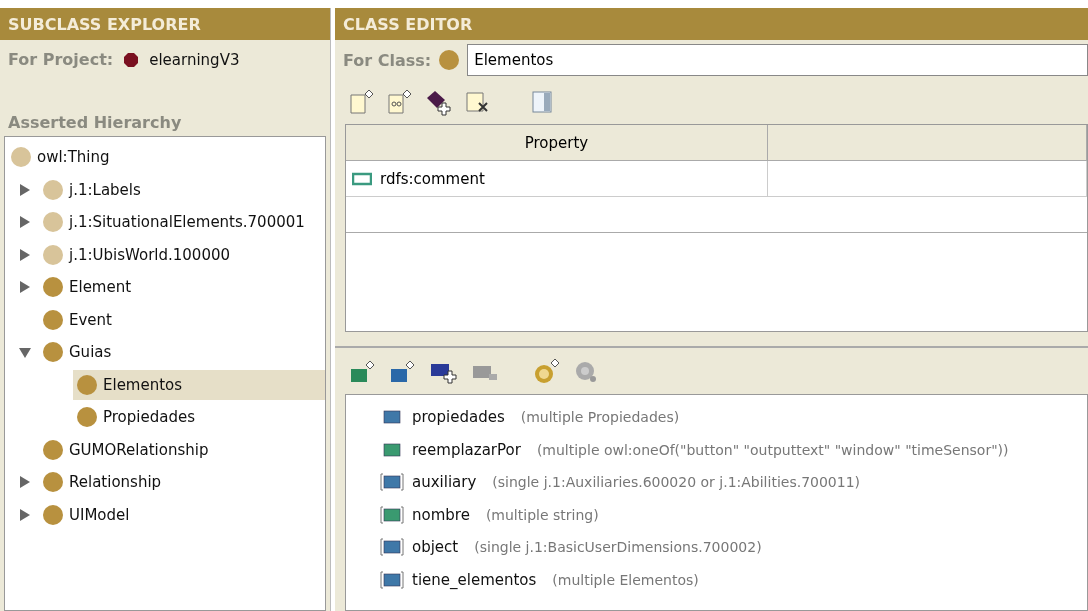  I want to click on class-icon, so click(449, 60).